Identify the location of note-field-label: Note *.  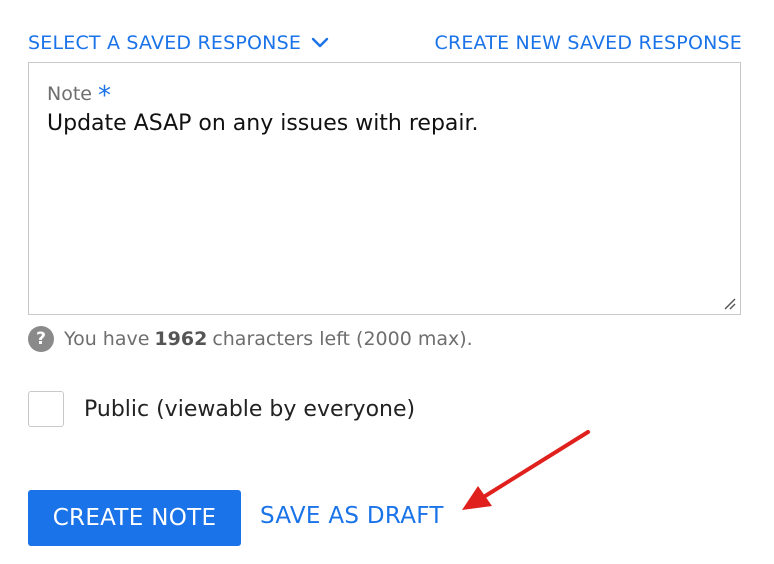
(79, 94).